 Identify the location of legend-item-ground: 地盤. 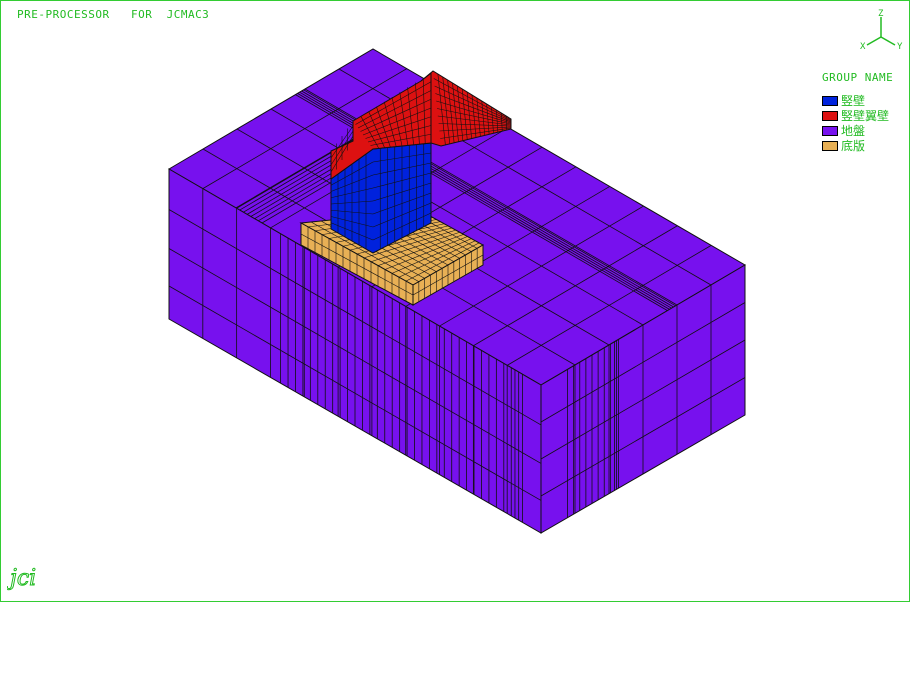
(857, 130).